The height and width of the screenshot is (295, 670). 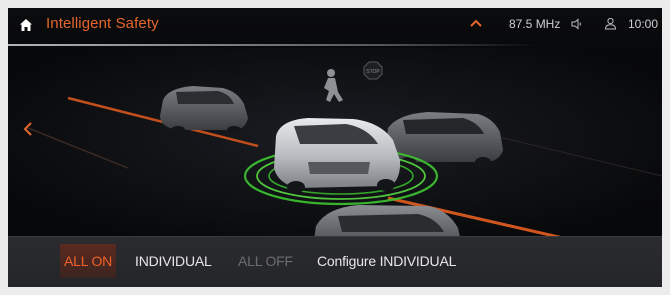 I want to click on user-icon, so click(x=610, y=23).